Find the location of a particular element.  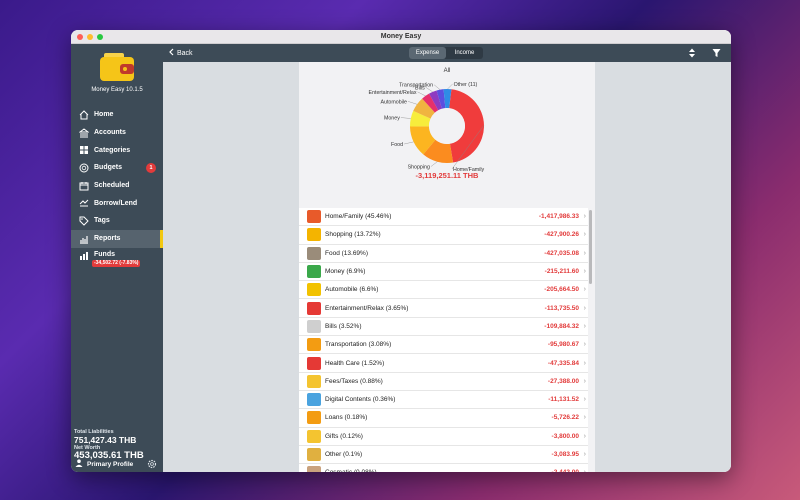

chevron-left-icon is located at coordinates (171, 53).